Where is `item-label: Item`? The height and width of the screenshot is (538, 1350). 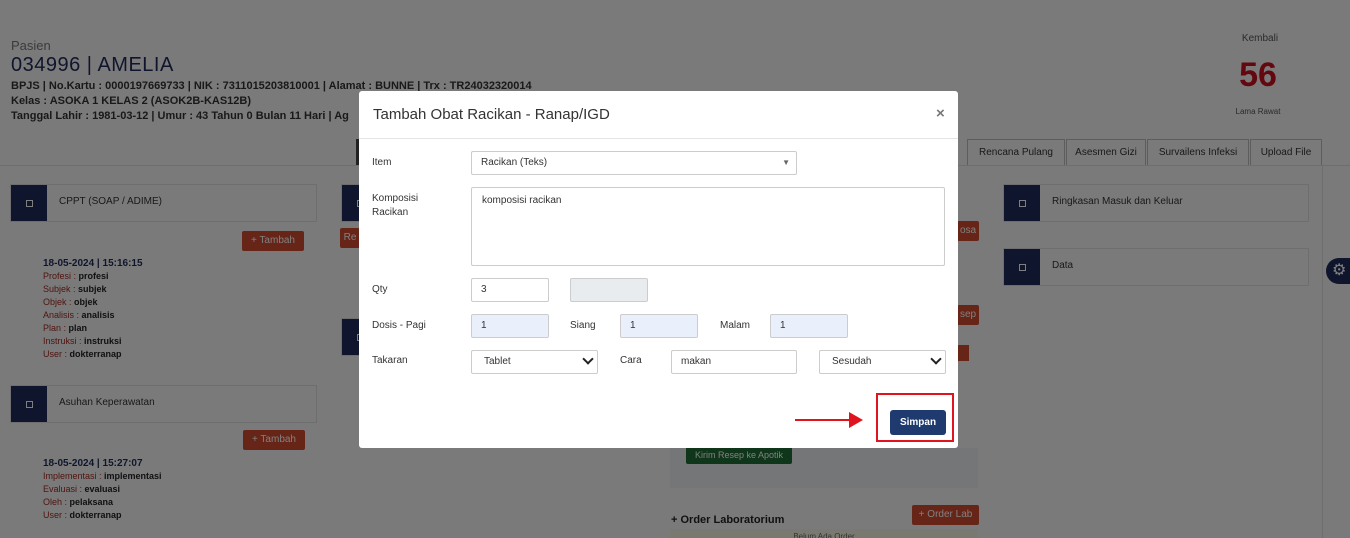 item-label: Item is located at coordinates (382, 162).